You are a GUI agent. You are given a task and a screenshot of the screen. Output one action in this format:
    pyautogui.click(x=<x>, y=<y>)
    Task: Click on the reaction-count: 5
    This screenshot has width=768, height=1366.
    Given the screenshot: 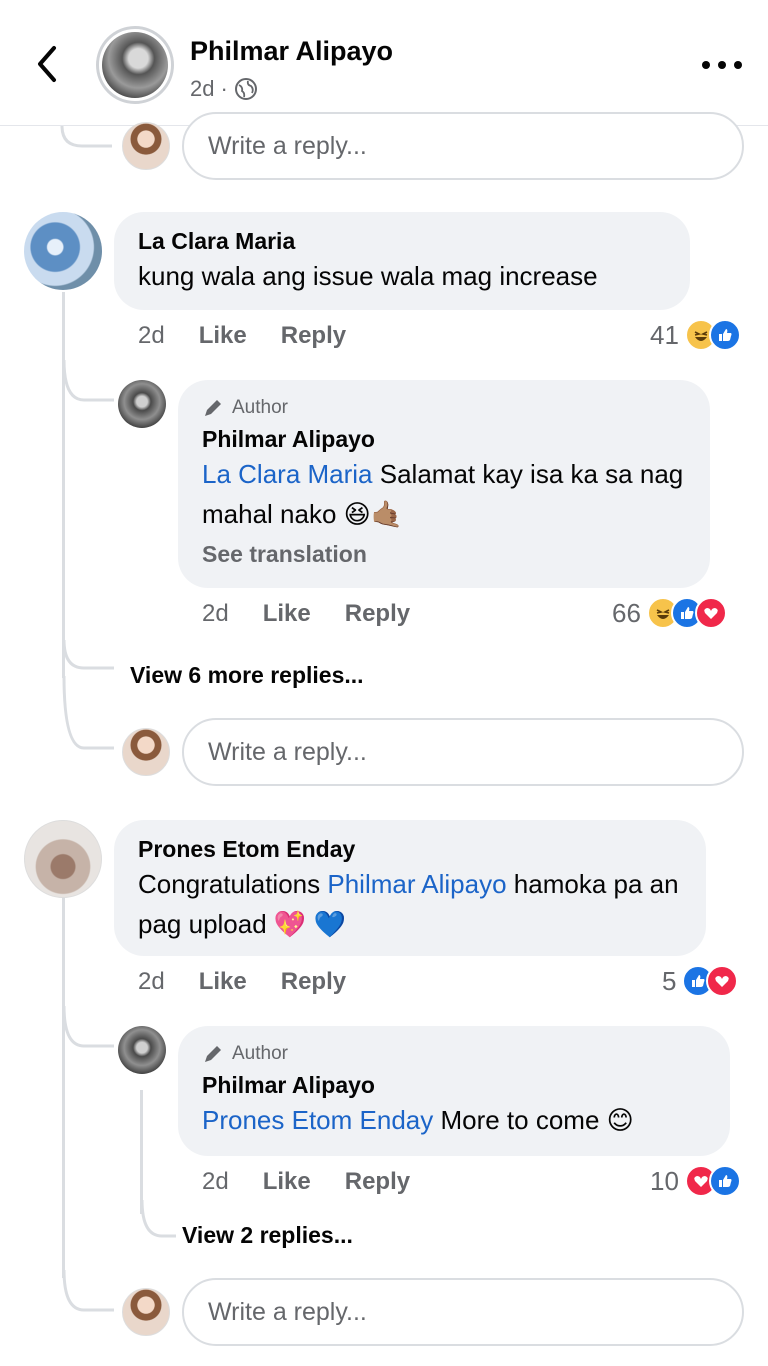 What is the action you would take?
    pyautogui.click(x=669, y=980)
    